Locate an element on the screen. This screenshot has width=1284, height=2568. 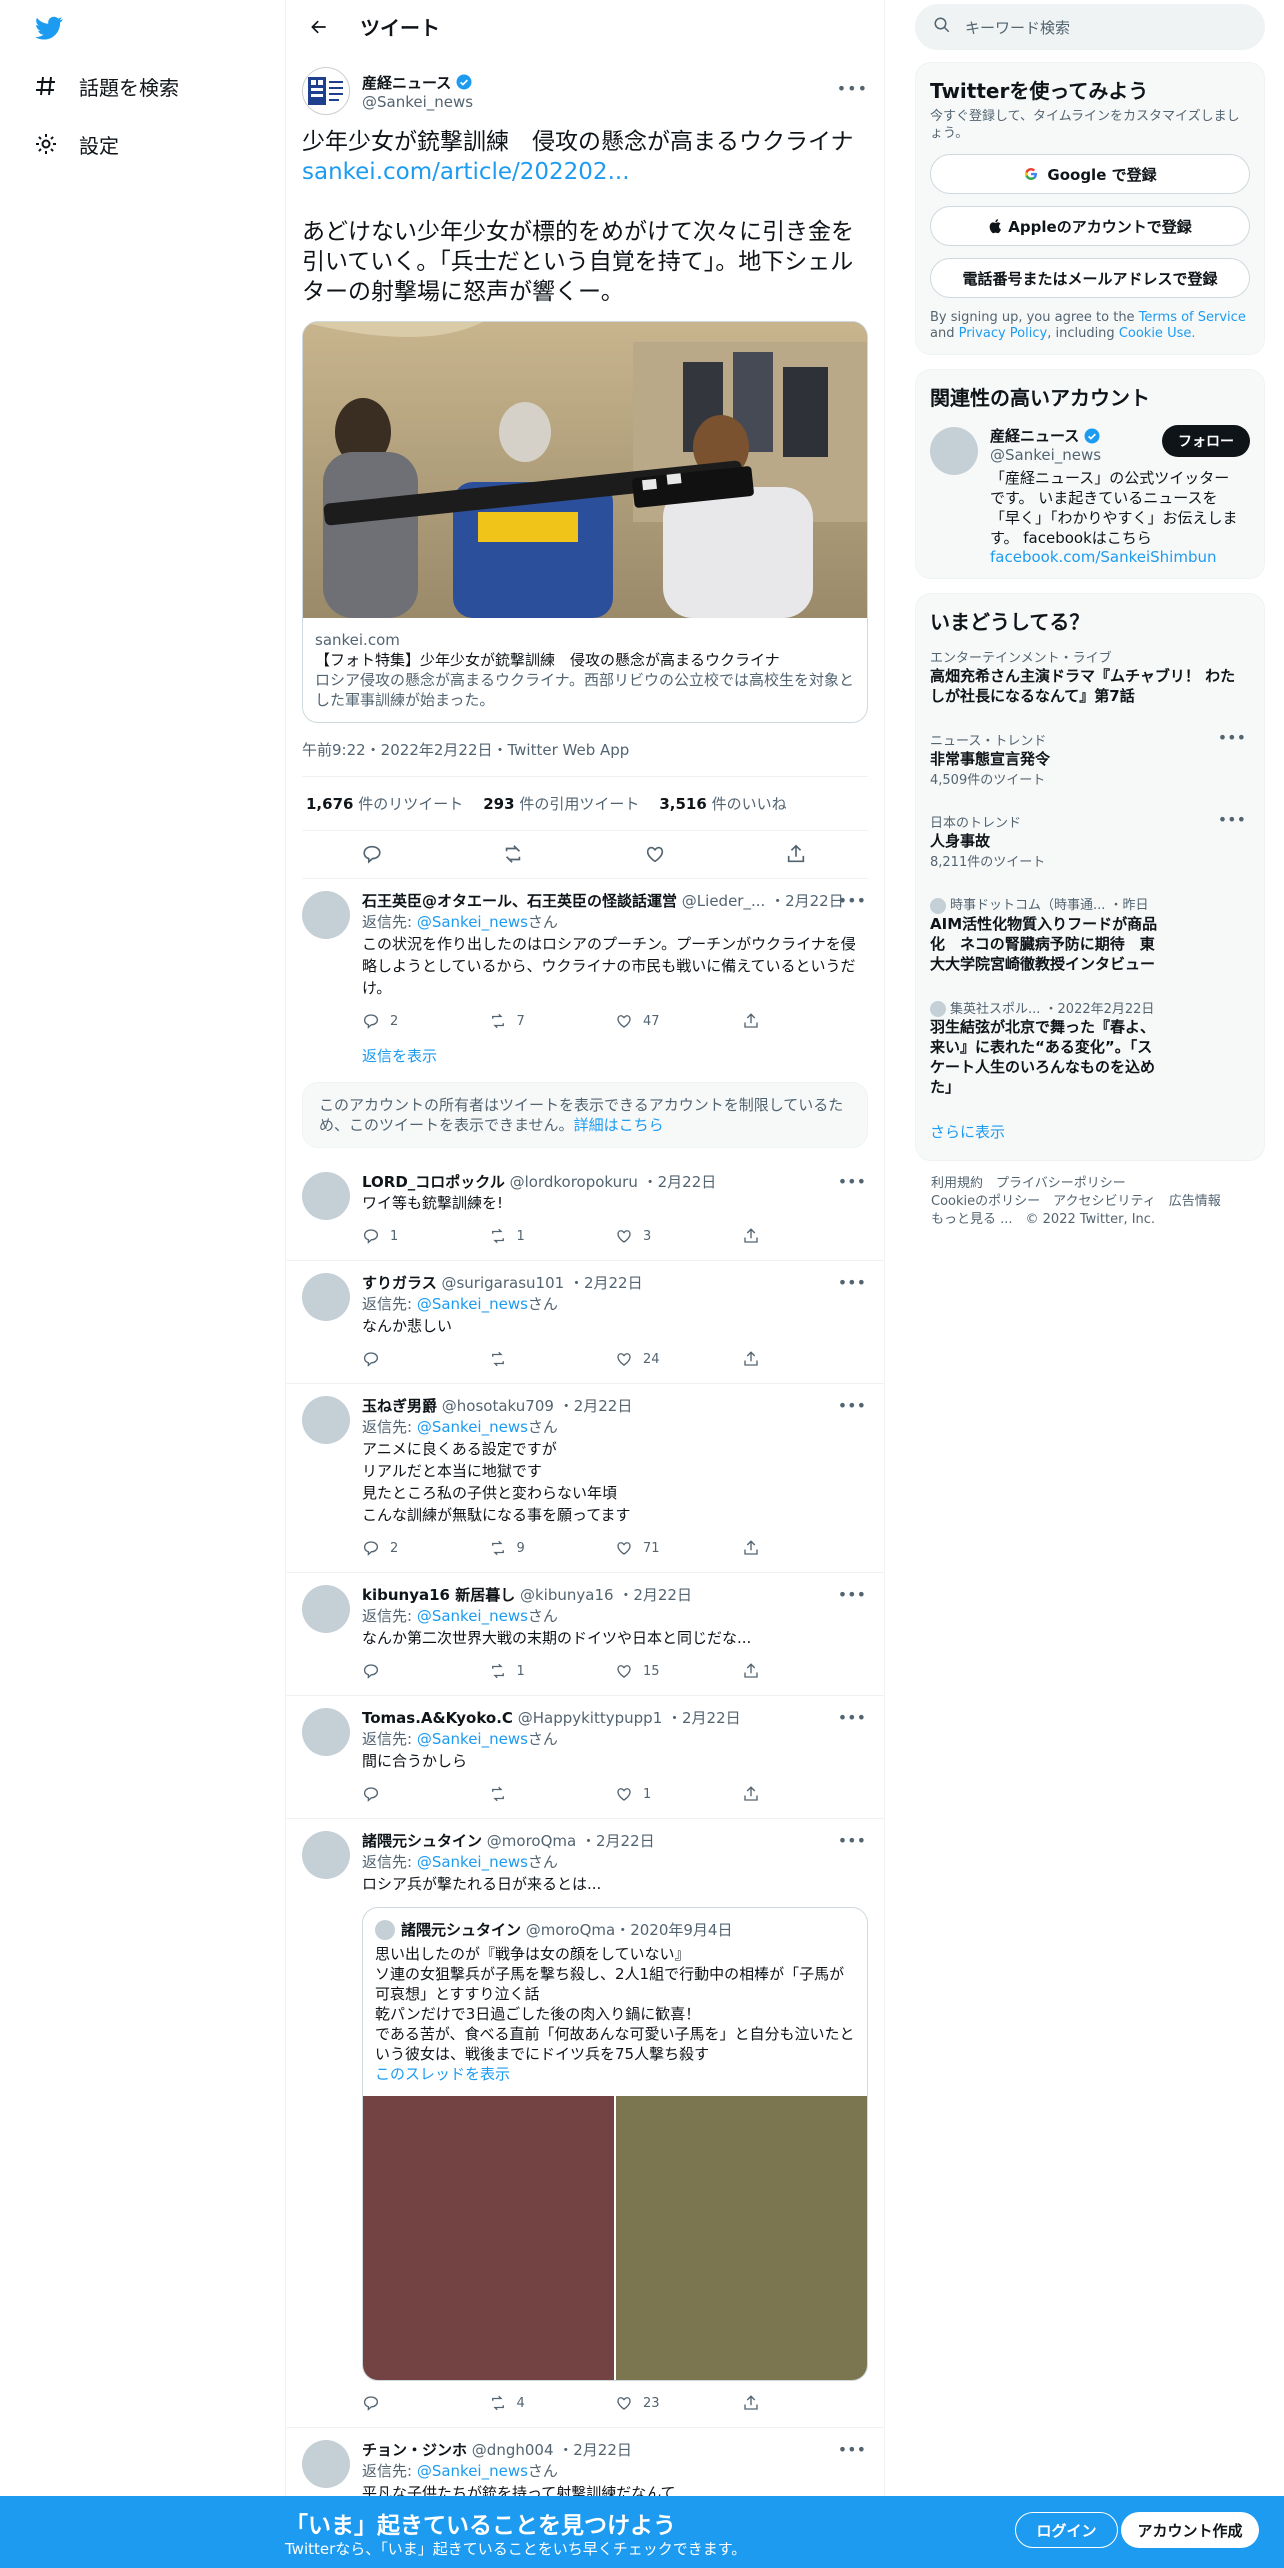
show-thread-link: このスレッドを表示 is located at coordinates (615, 2074).